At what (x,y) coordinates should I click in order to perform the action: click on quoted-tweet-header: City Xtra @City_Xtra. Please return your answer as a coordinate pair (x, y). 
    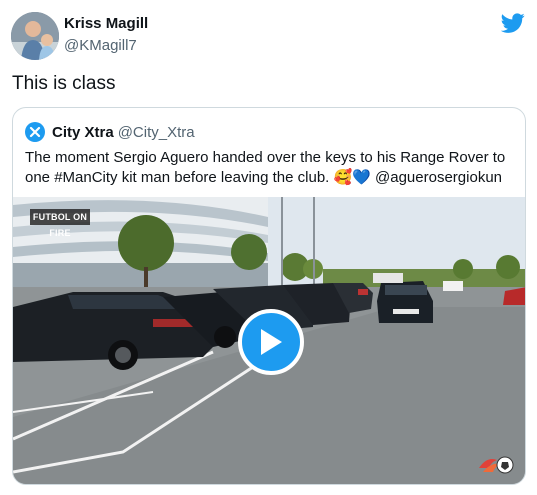
    Looking at the image, I should click on (110, 132).